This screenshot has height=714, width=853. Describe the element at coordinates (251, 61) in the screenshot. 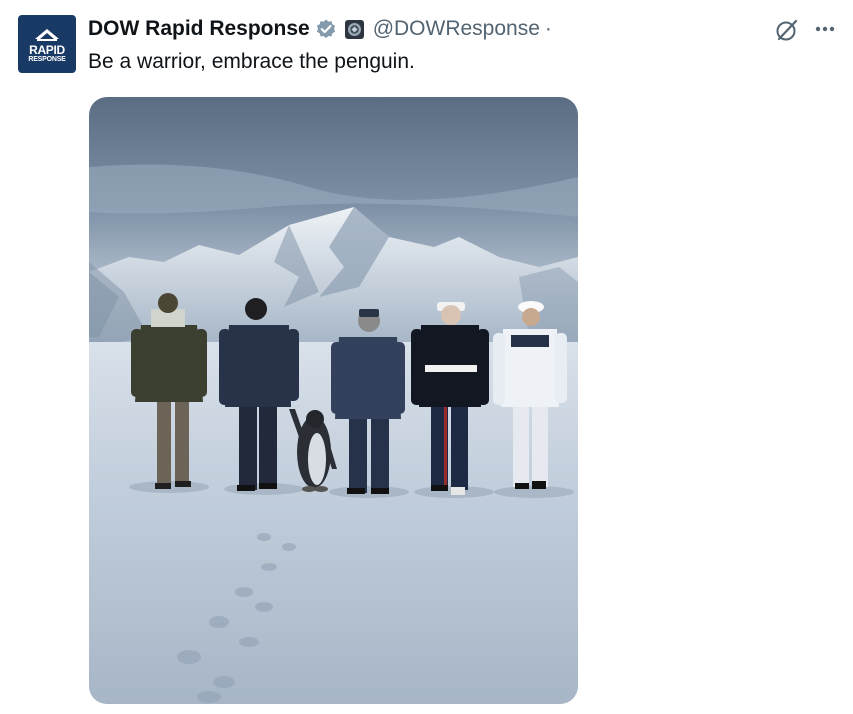

I see `tweet-text: Be a warrior, embrace the penguin.` at that location.